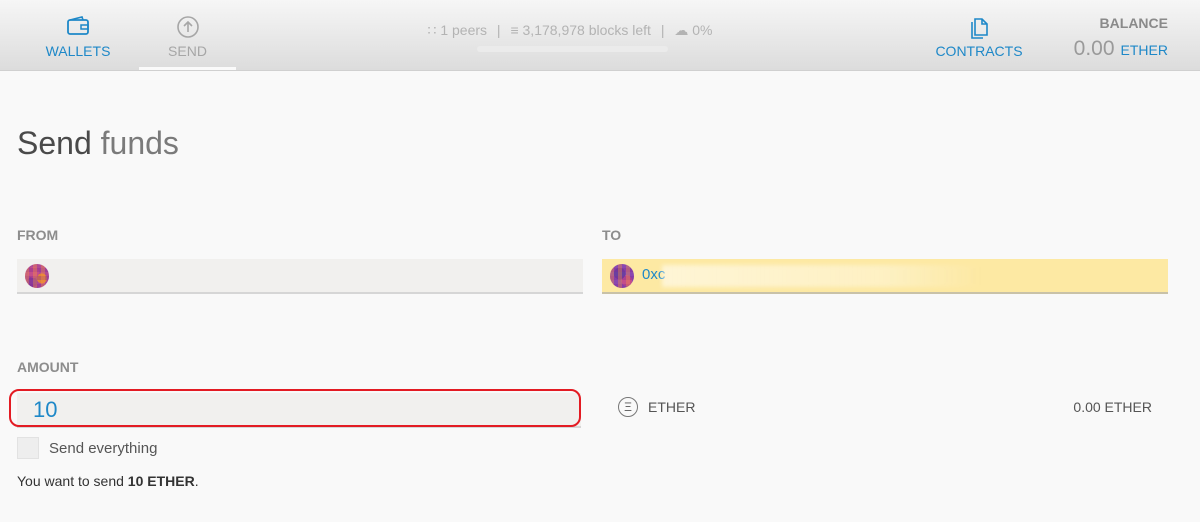 The image size is (1200, 522). I want to click on summary-amount: 10 ETHER, so click(161, 481).